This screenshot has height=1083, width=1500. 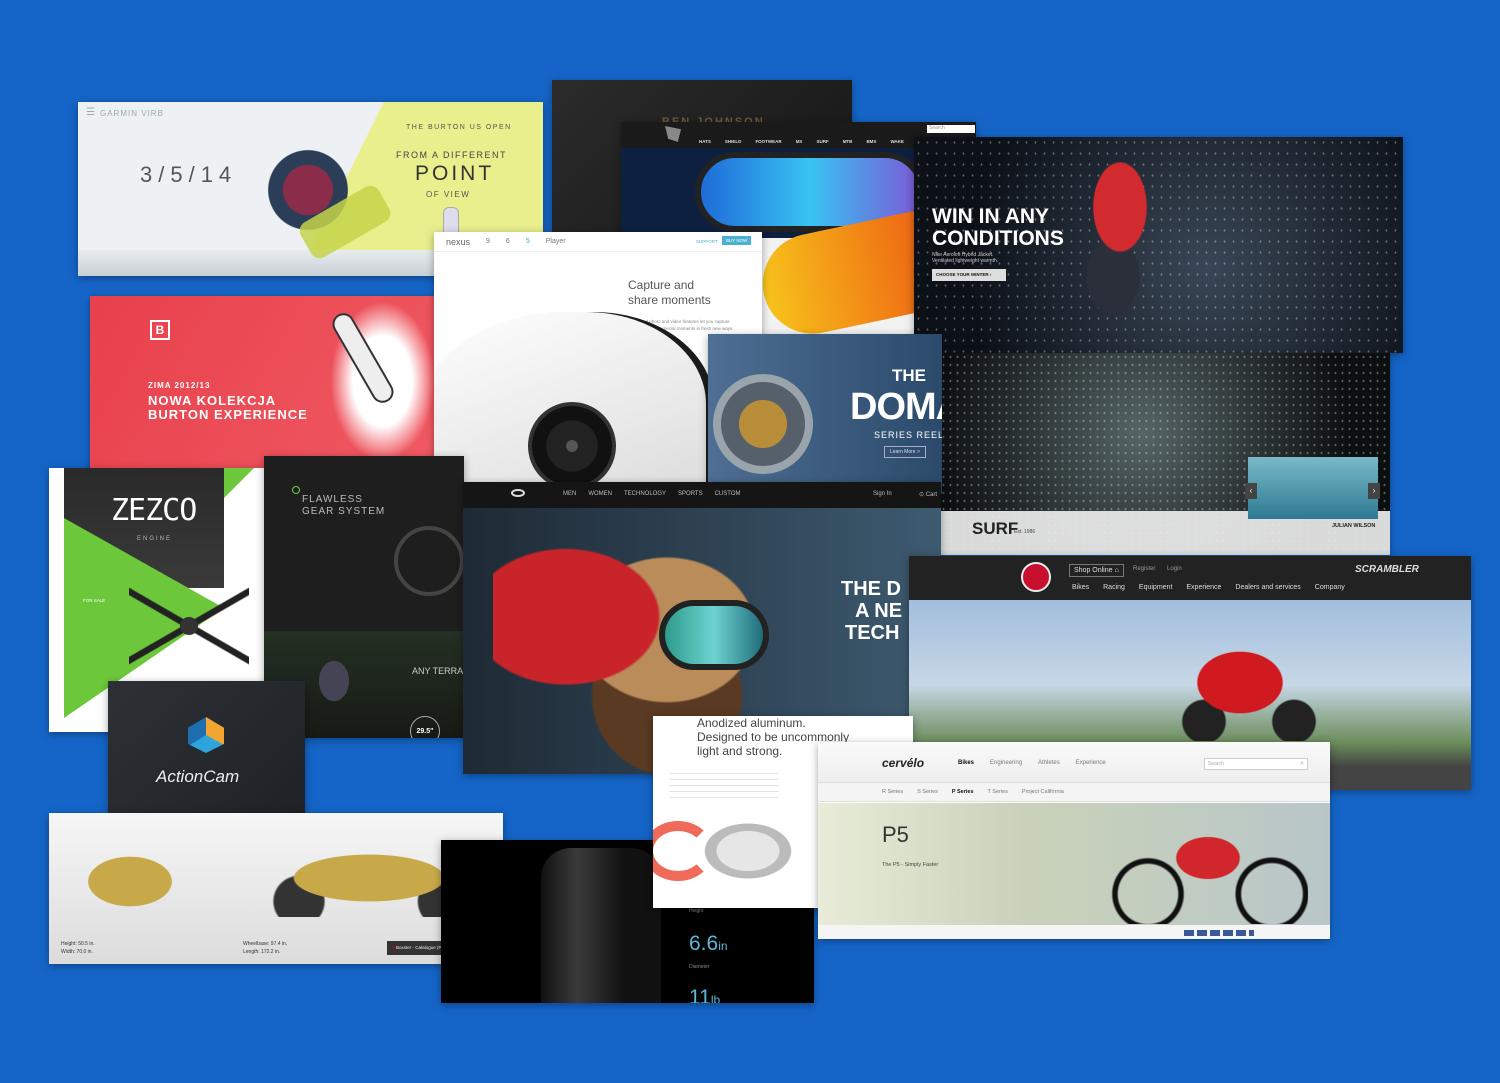 I want to click on oakley-cart-link: ⊙ Cart, so click(x=928, y=494).